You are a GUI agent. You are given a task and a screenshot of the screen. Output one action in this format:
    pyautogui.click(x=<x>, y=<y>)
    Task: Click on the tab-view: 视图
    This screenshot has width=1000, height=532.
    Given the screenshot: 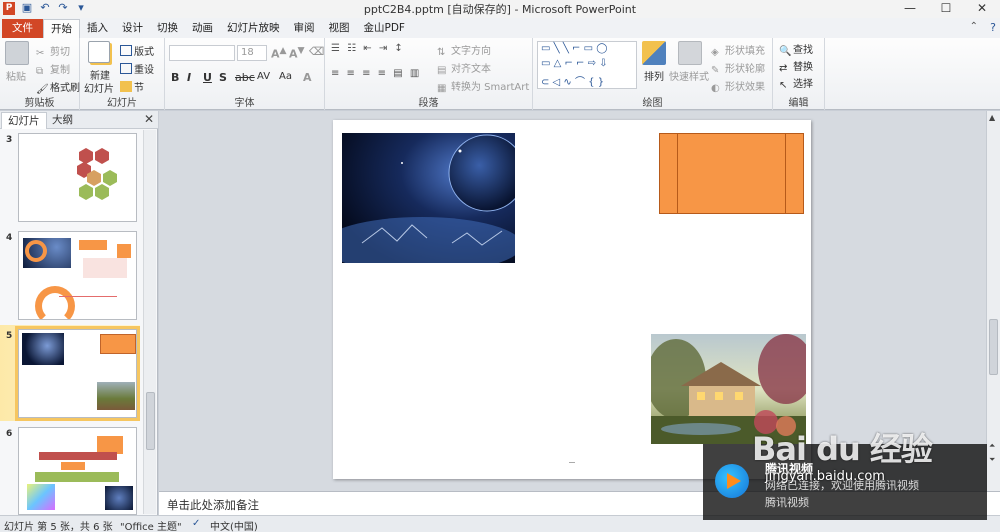 What is the action you would take?
    pyautogui.click(x=339, y=28)
    